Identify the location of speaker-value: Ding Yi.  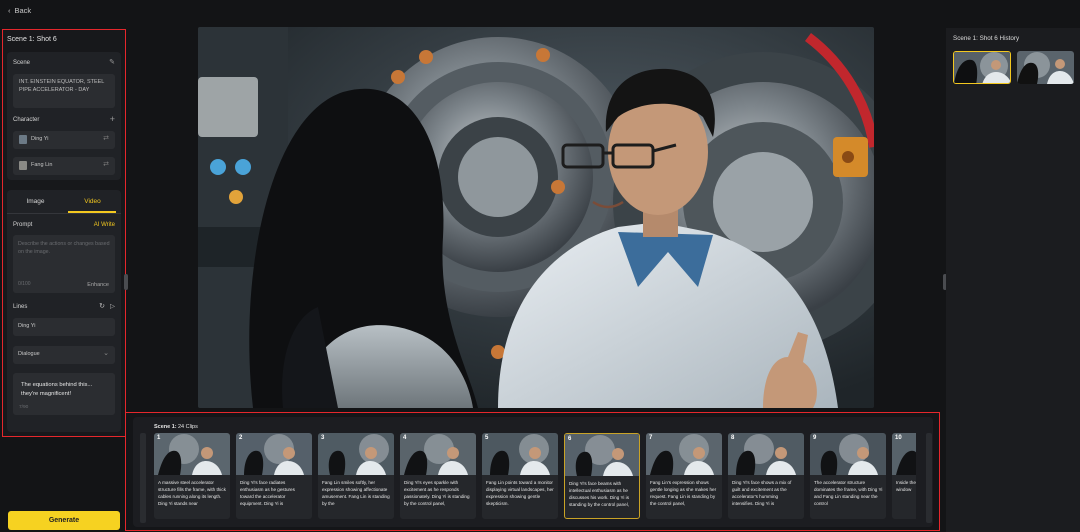
(27, 326).